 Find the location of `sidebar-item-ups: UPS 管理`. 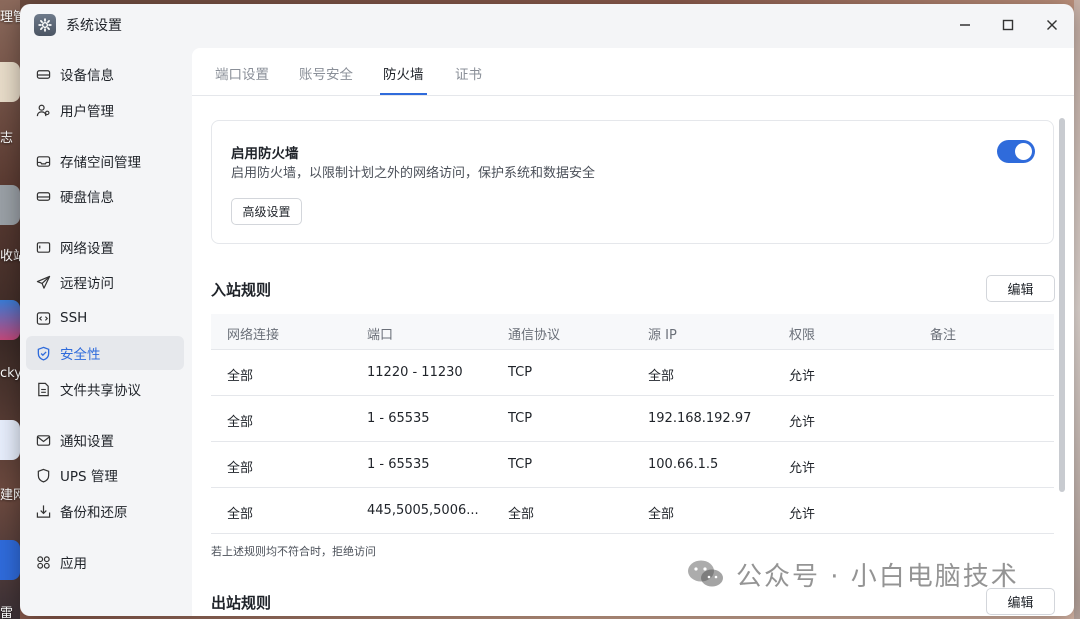

sidebar-item-ups: UPS 管理 is located at coordinates (105, 475).